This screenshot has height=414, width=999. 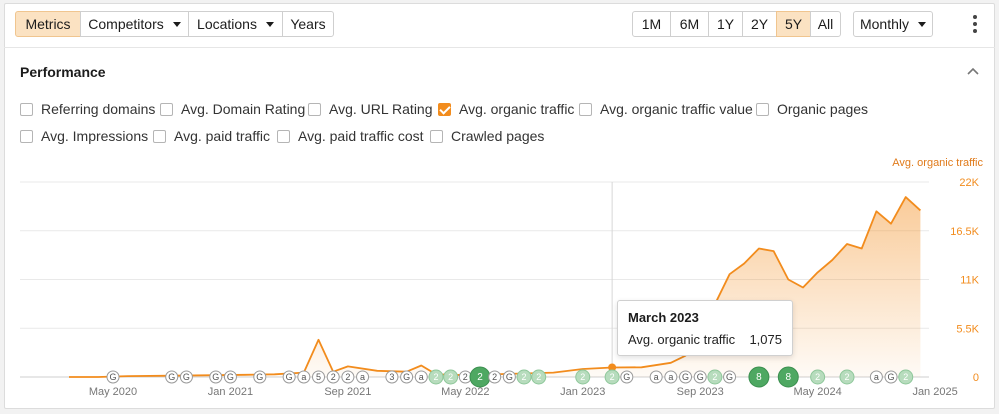 I want to click on x-tick-label: May 2024, so click(x=817, y=392).